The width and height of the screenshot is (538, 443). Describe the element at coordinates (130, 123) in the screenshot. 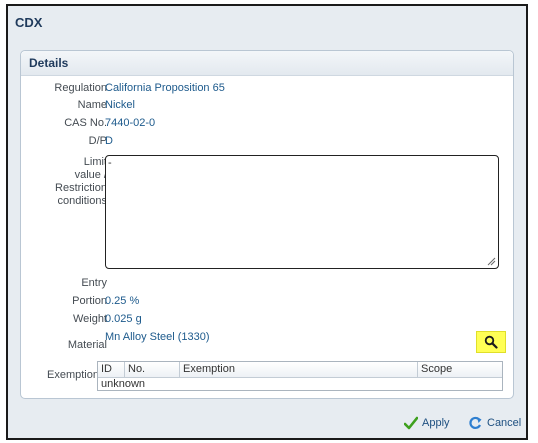

I see `cas-no-value: 7440-02-0` at that location.